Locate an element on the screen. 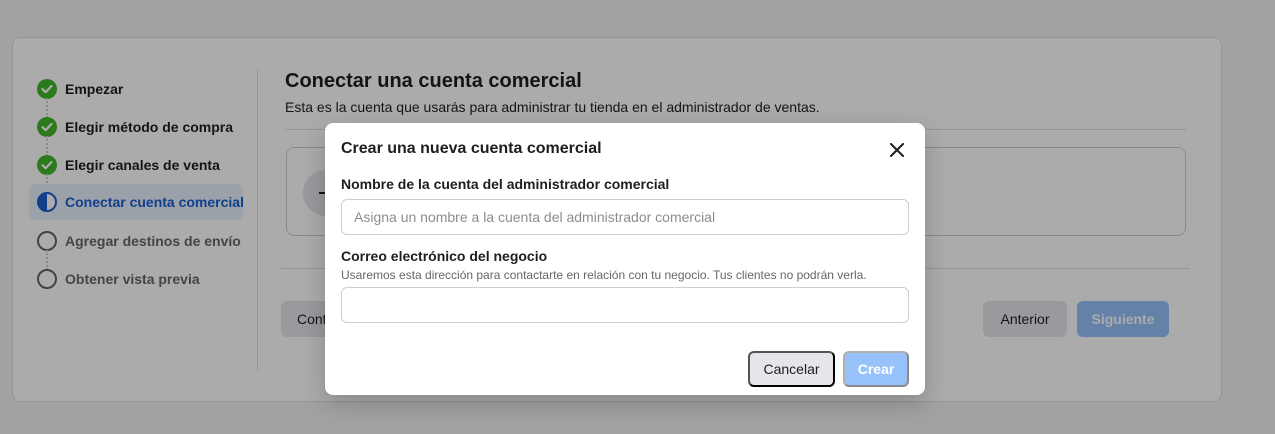  close-icon is located at coordinates (897, 150).